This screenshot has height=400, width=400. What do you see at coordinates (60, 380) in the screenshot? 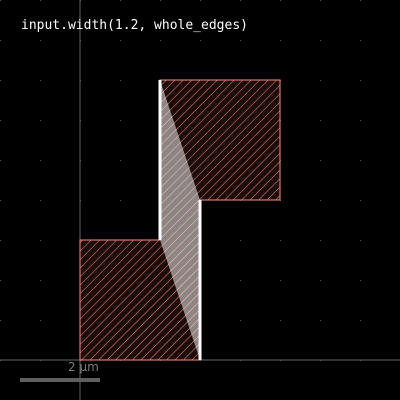
I see `scale-bar` at bounding box center [60, 380].